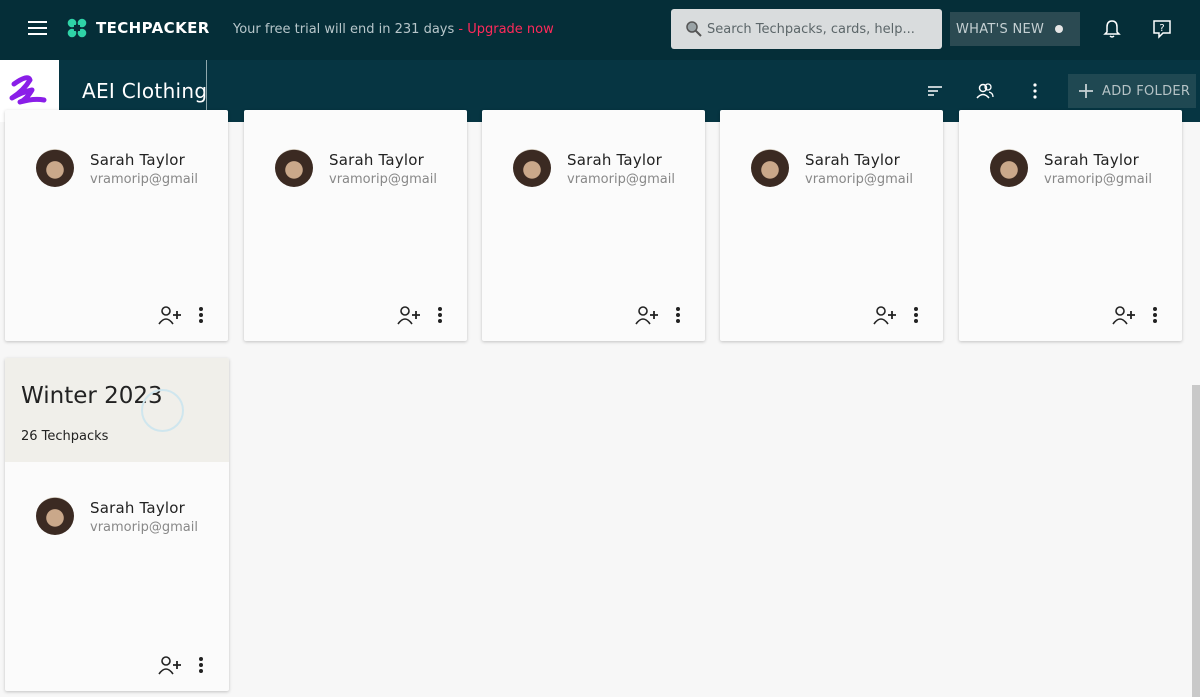  Describe the element at coordinates (117, 410) in the screenshot. I see `folder-header: Winter 2023 26 Techpacks` at that location.